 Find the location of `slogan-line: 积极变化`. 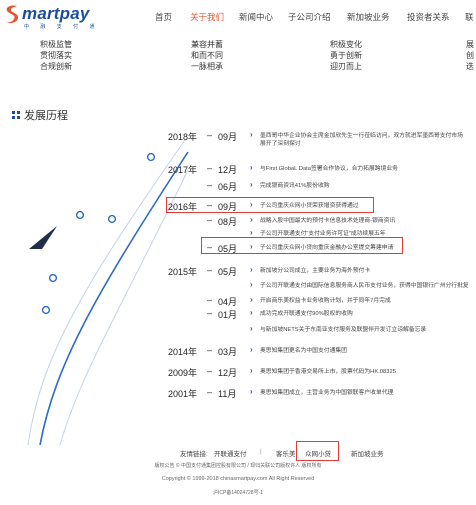

slogan-line: 积极变化 is located at coordinates (346, 44).